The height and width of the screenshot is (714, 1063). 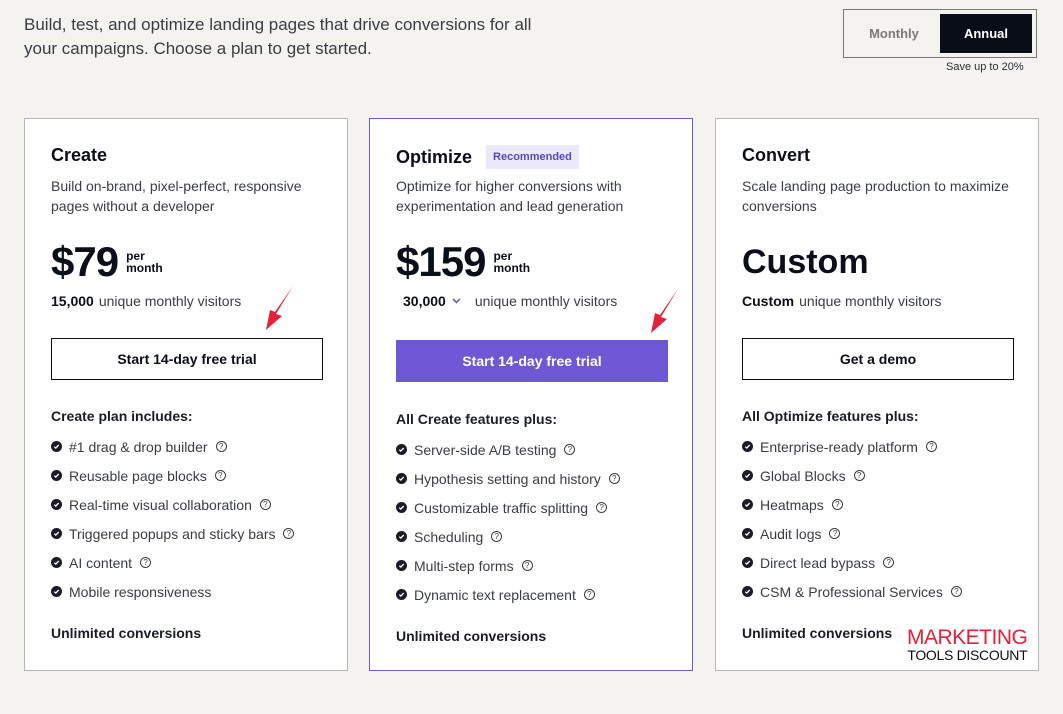 I want to click on price-row: Custom, so click(x=805, y=262).